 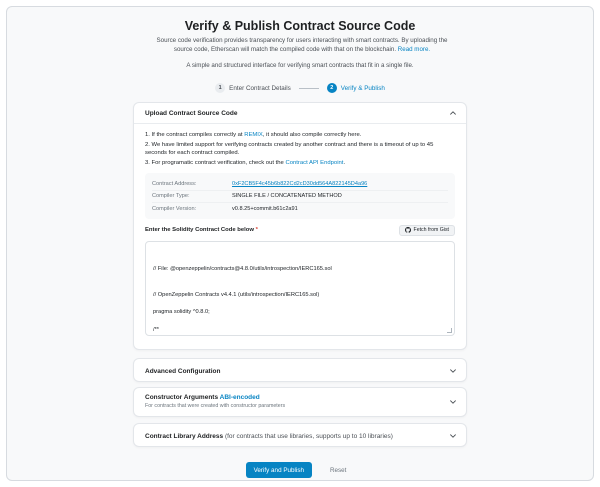 What do you see at coordinates (344, 163) in the screenshot?
I see `note-text: .` at bounding box center [344, 163].